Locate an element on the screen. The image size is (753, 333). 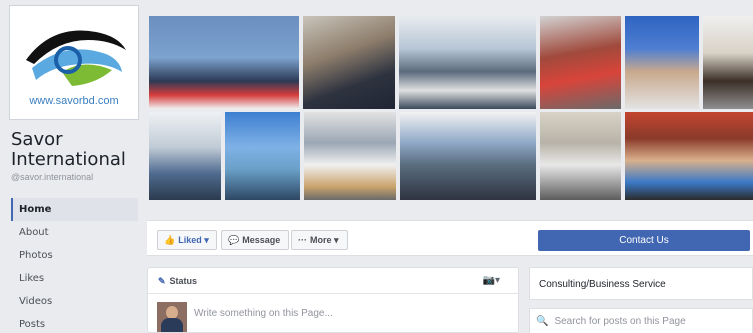
page-category: Consulting/Business Service is located at coordinates (641, 283).